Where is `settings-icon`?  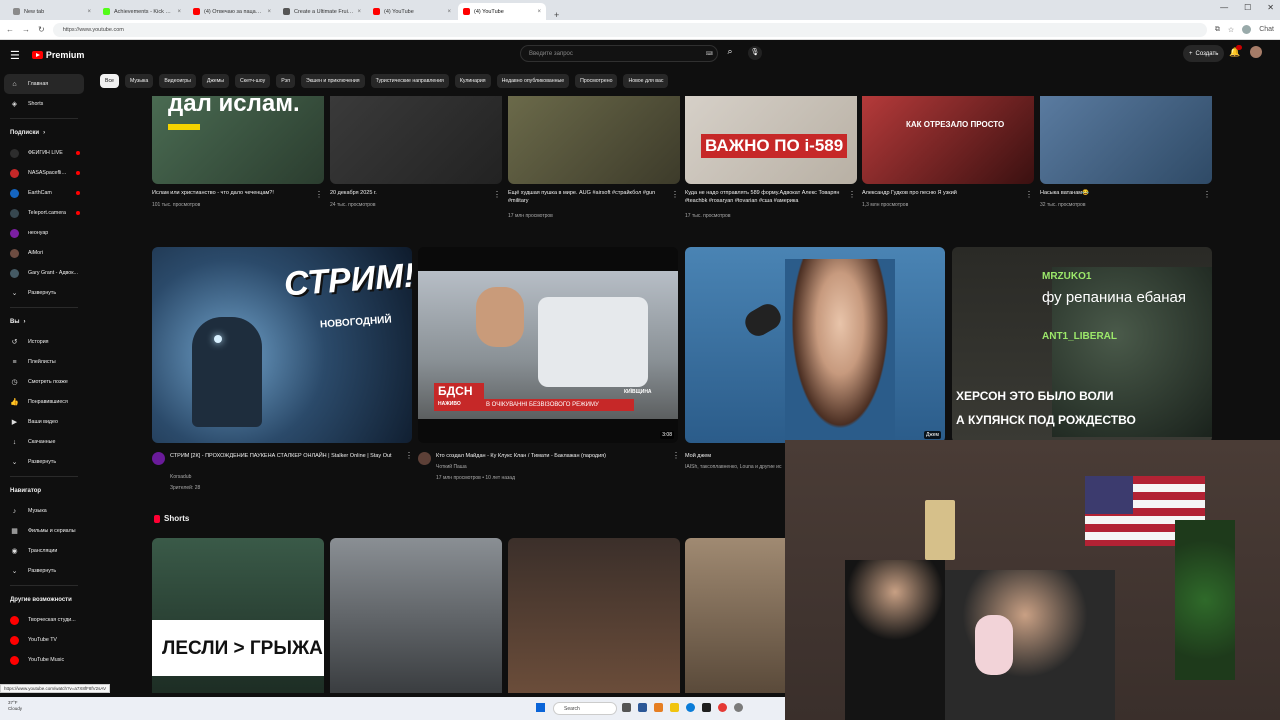 settings-icon is located at coordinates (738, 707).